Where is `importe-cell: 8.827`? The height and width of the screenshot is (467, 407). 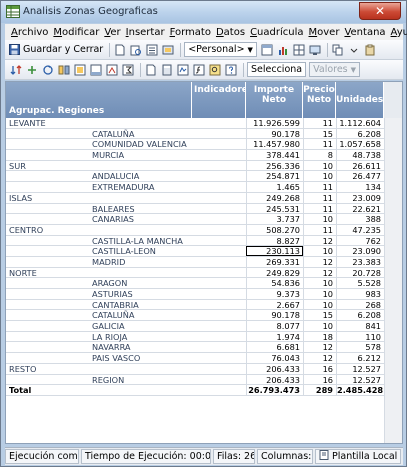 importe-cell: 8.827 is located at coordinates (274, 240).